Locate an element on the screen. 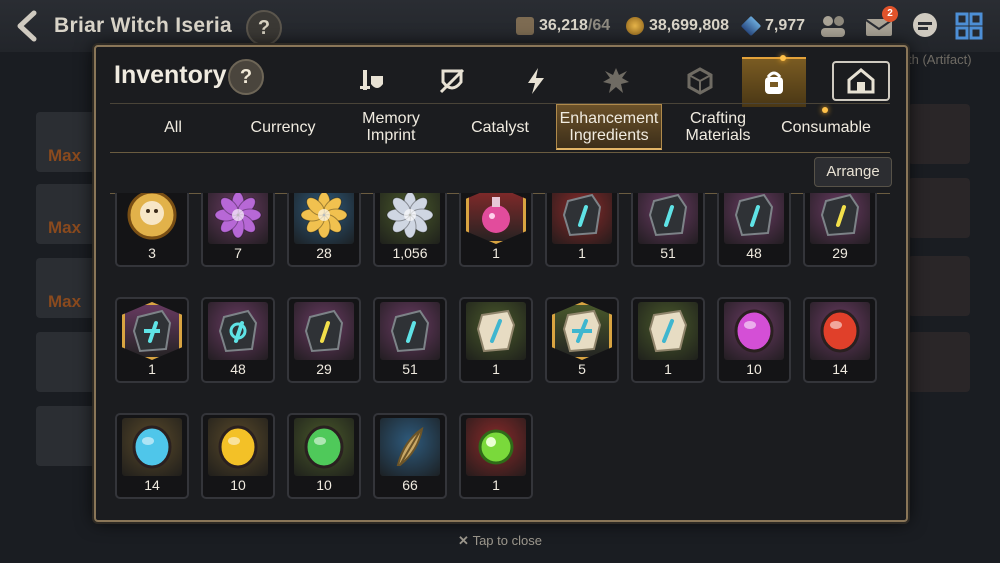  mail-icon: 2 is located at coordinates (880, 24).